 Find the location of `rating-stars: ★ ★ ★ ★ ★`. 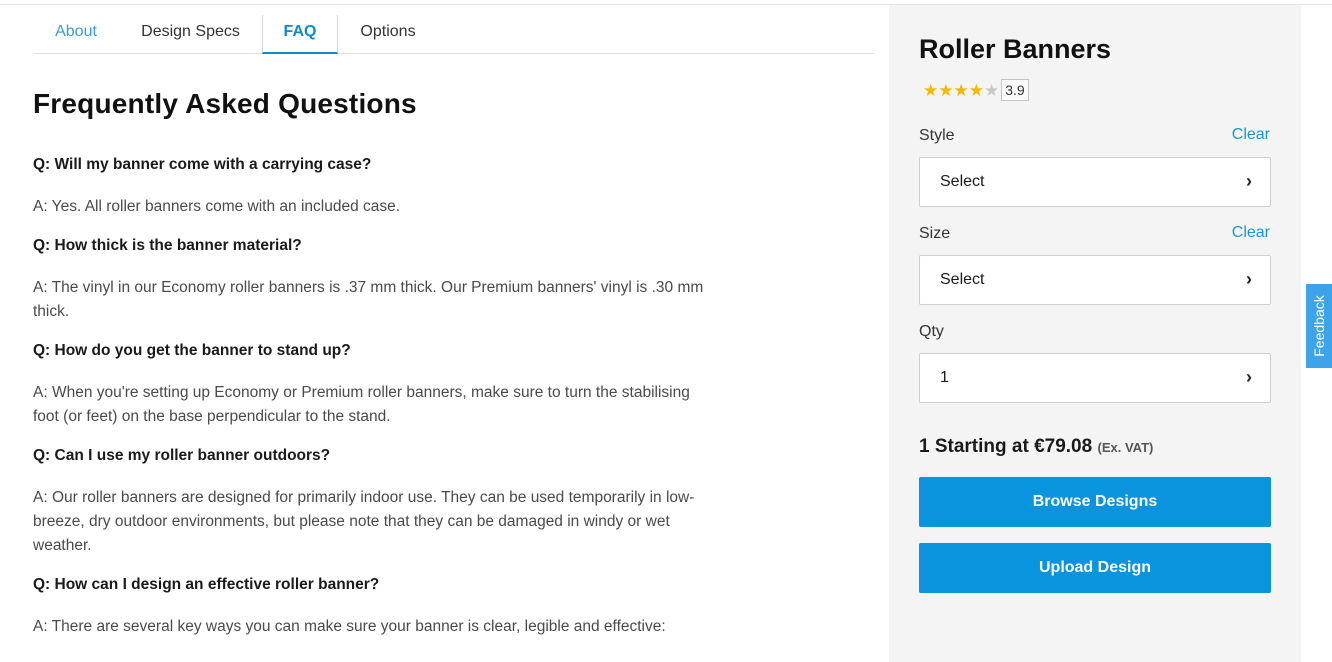

rating-stars: ★ ★ ★ ★ ★ is located at coordinates (961, 90).